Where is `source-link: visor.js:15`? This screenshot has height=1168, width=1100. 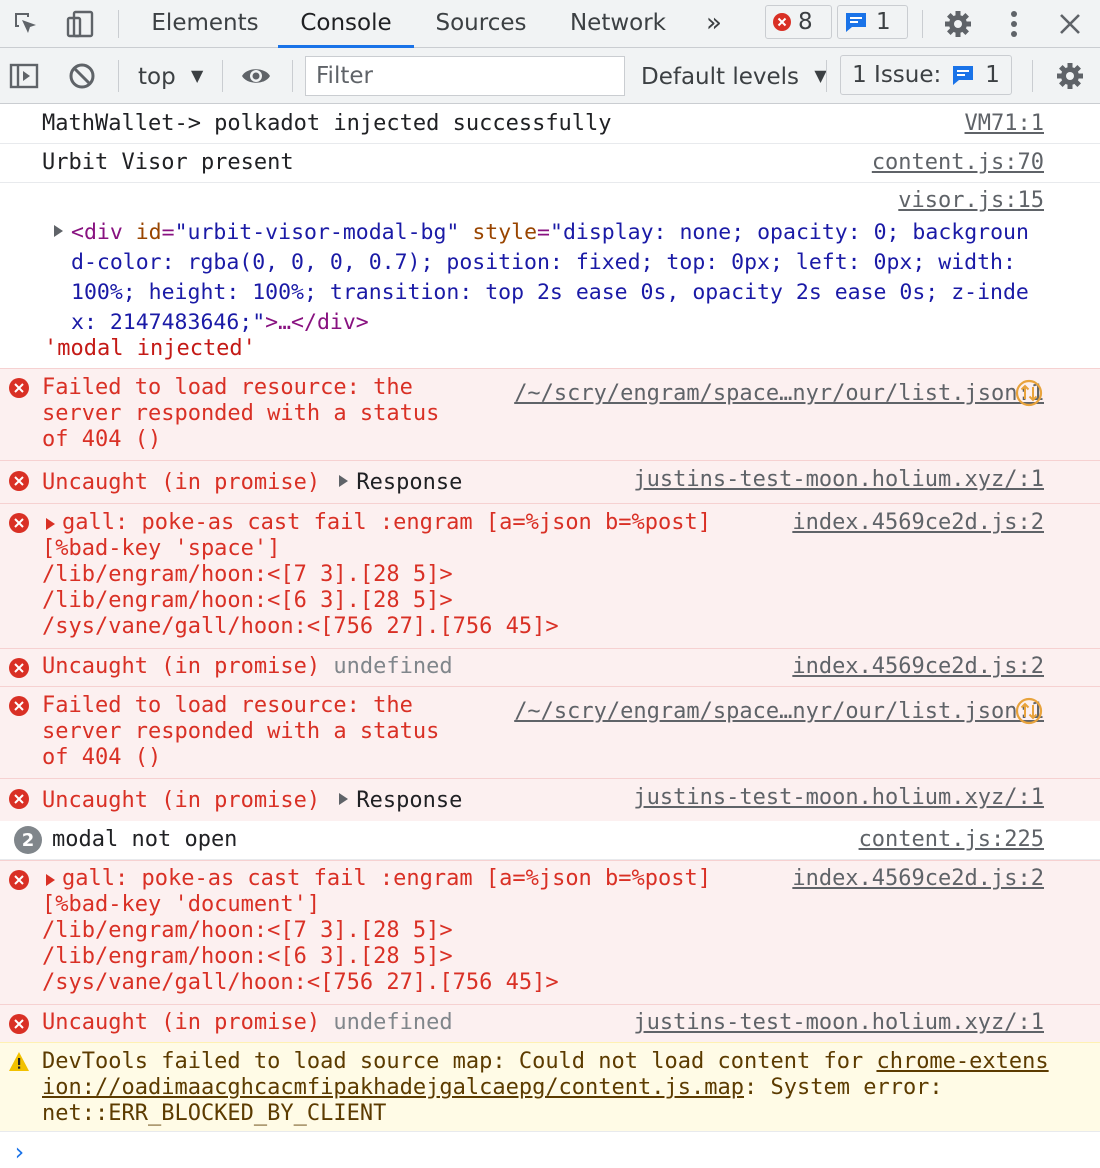 source-link: visor.js:15 is located at coordinates (971, 201).